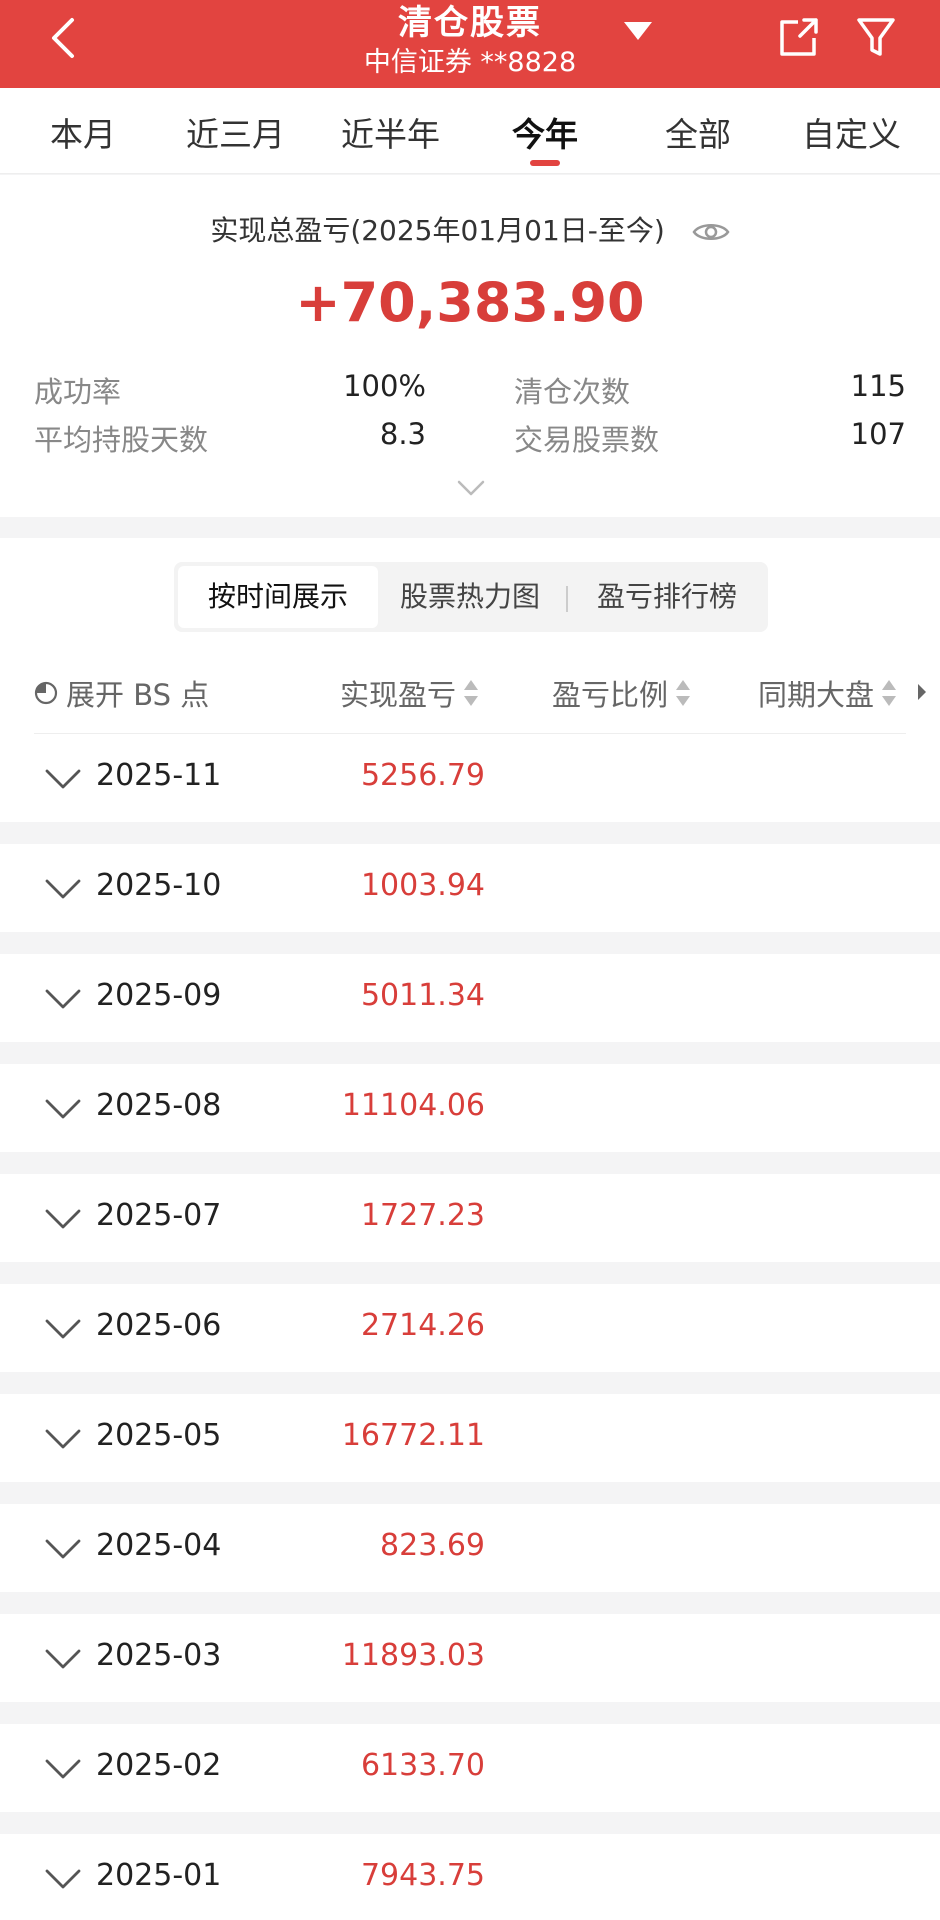  I want to click on tab-three-months: 近三月, so click(235, 132).